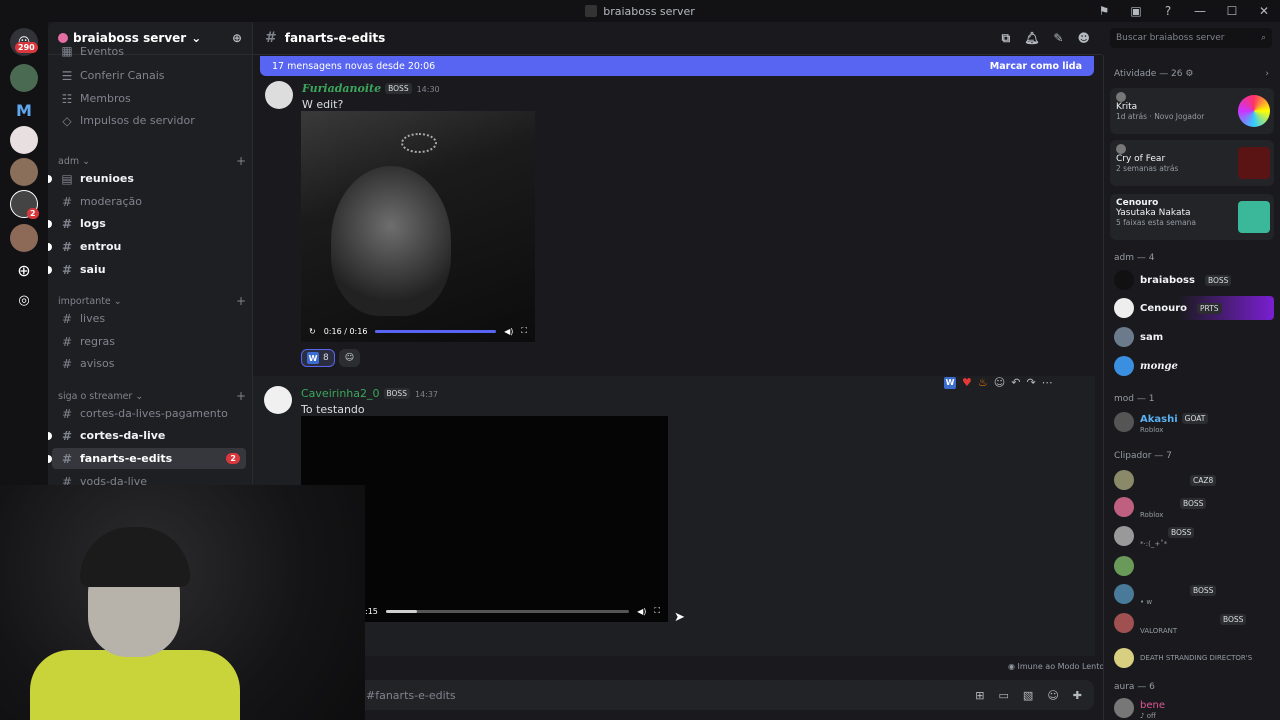 The image size is (1280, 720). What do you see at coordinates (24, 110) in the screenshot?
I see `server-icon-m: M` at bounding box center [24, 110].